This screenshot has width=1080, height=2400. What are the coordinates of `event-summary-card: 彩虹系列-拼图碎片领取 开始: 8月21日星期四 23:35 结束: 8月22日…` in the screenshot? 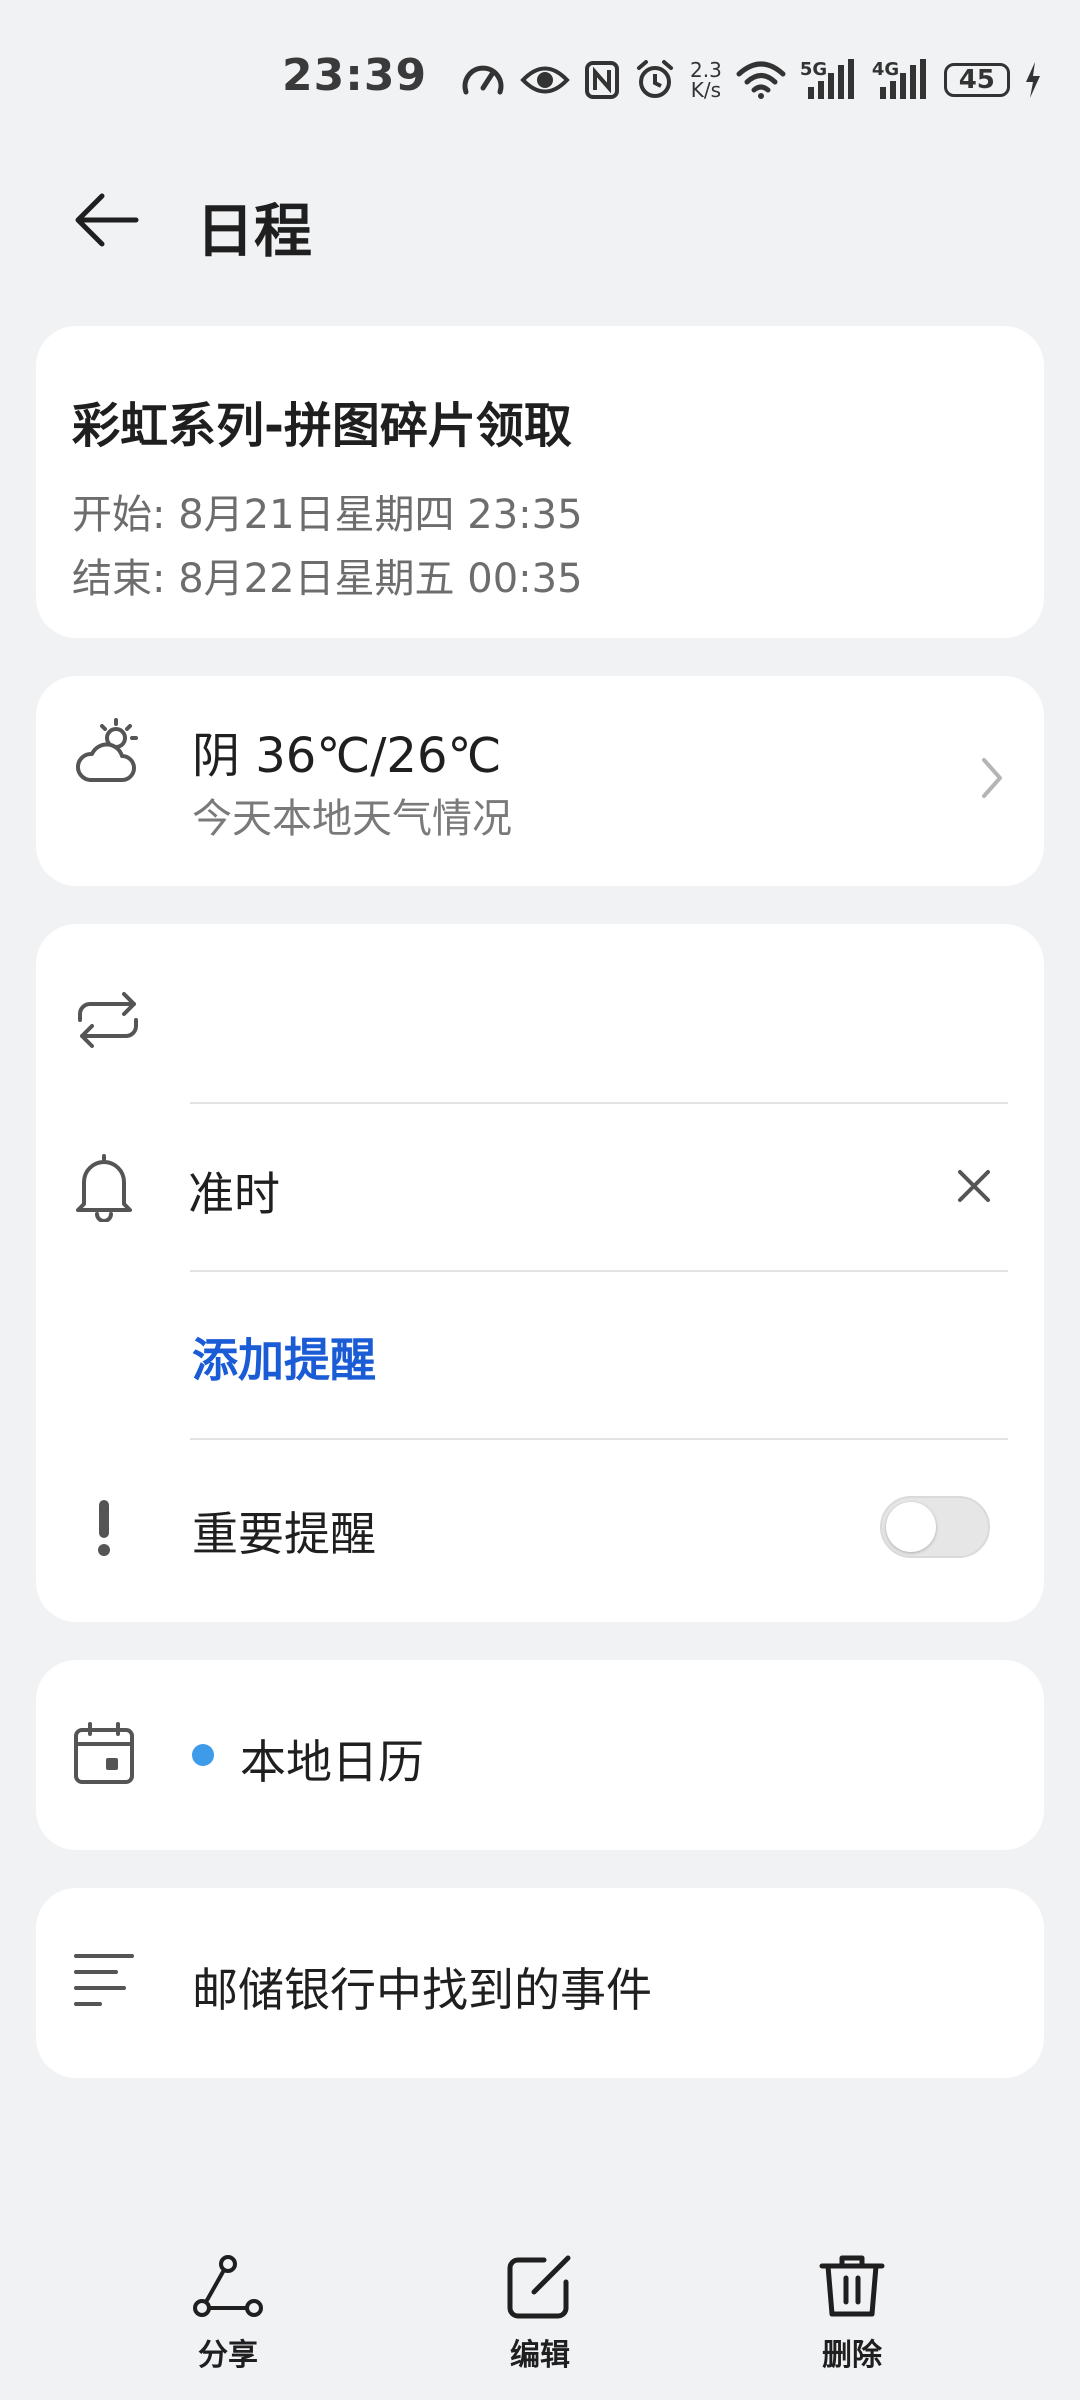 It's located at (540, 482).